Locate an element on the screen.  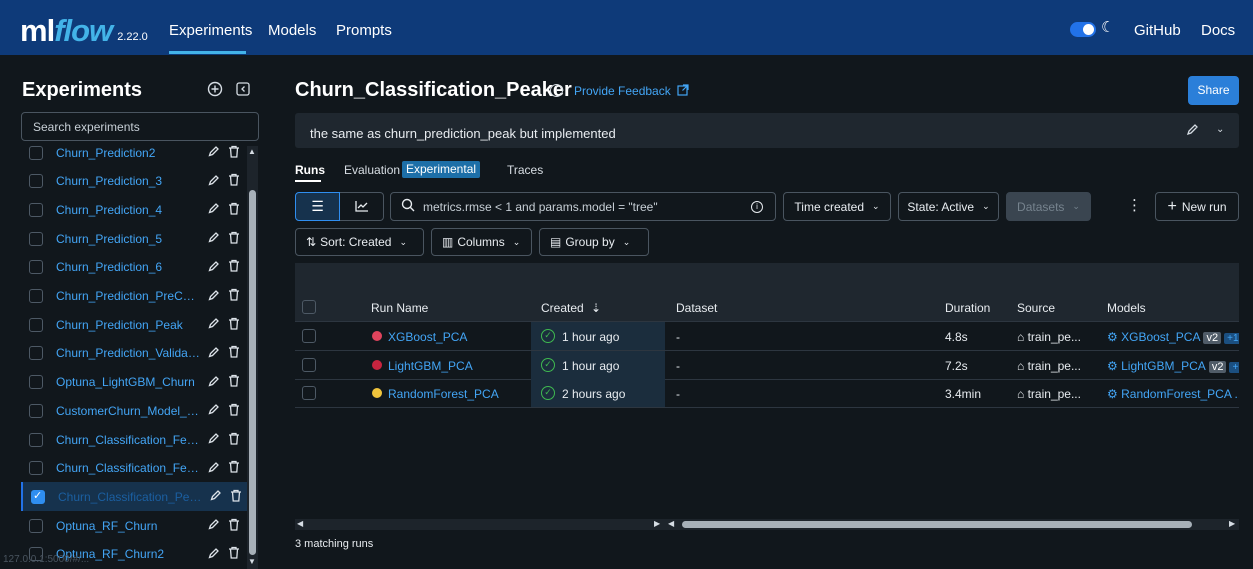
experiment-name: Churn_Classification_Peaker is located at coordinates (130, 497).